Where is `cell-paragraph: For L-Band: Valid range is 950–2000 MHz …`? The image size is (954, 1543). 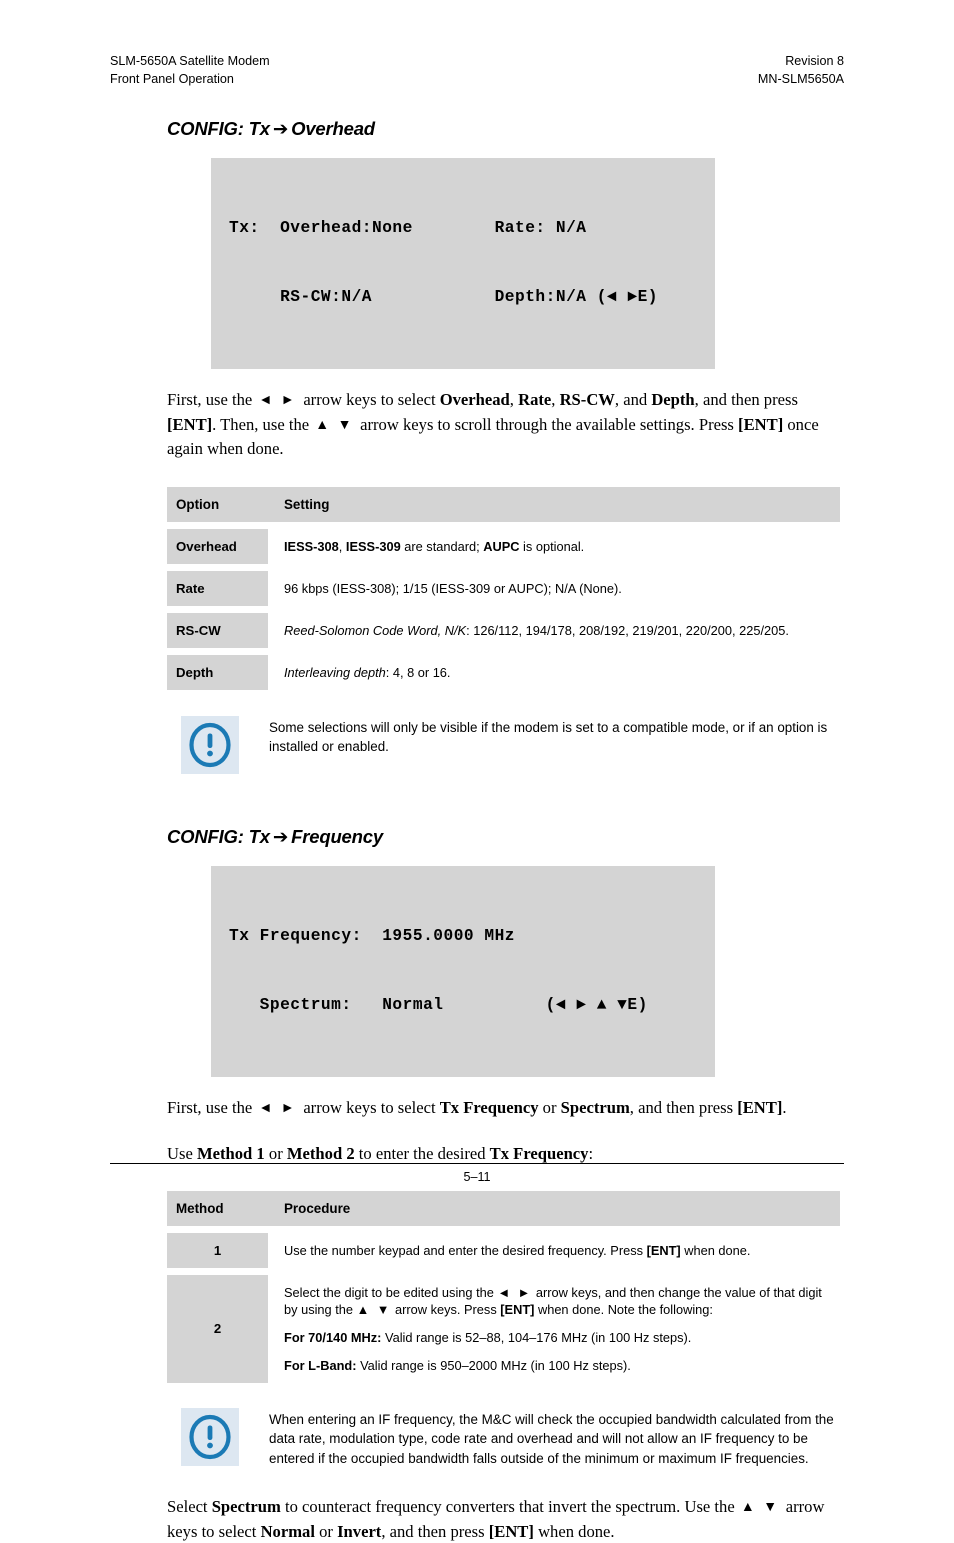
cell-paragraph: For L-Band: Valid range is 950–2000 MHz … is located at coordinates (559, 1365).